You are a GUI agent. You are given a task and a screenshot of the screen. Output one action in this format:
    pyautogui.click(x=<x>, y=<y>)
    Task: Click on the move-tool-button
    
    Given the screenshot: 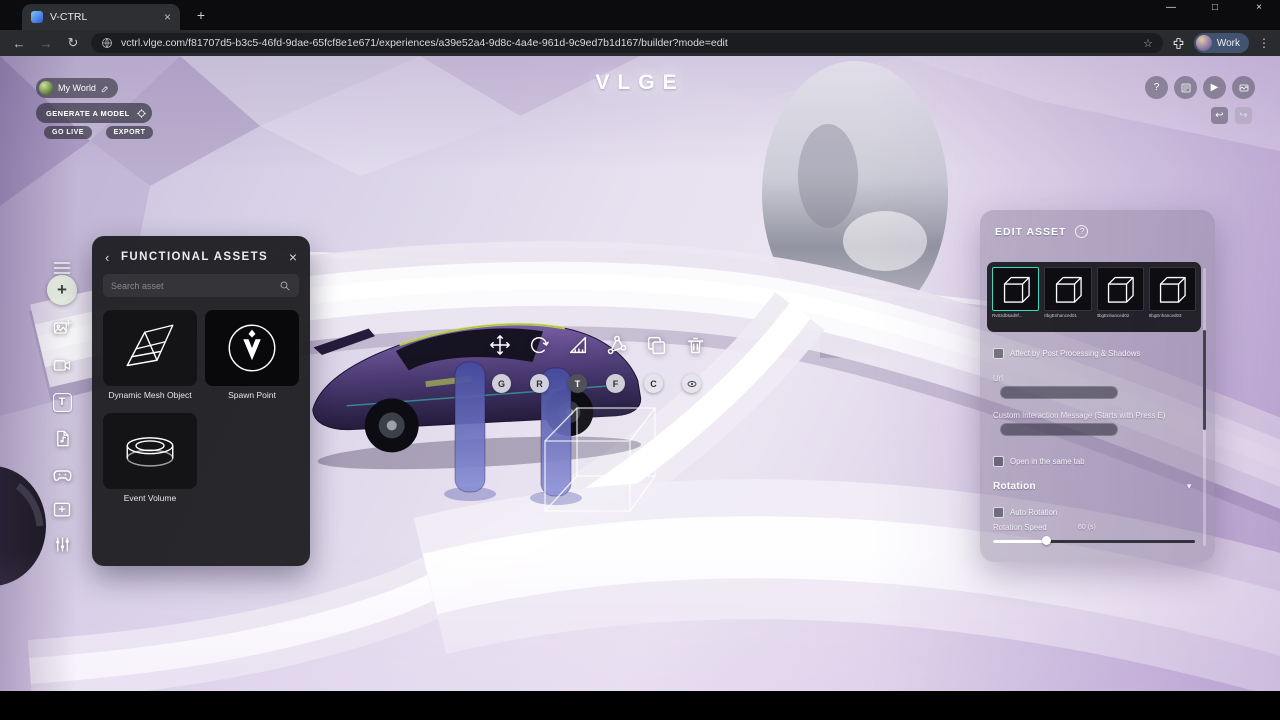 What is the action you would take?
    pyautogui.click(x=500, y=345)
    